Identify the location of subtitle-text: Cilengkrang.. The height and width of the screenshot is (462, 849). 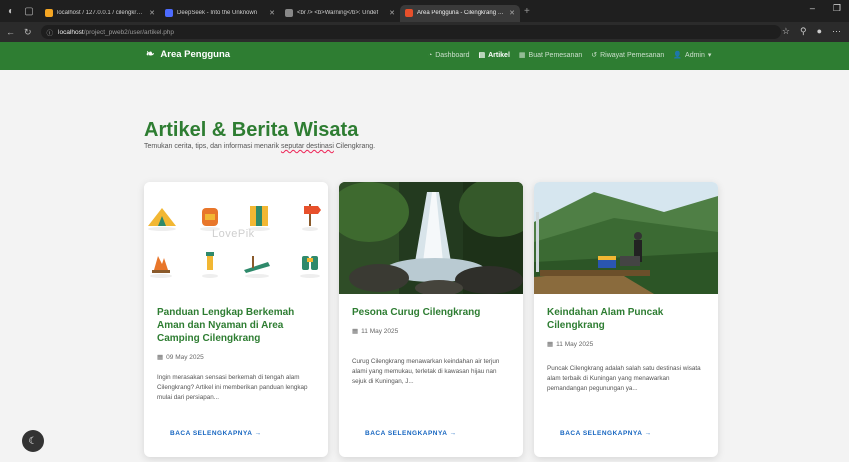
(354, 146).